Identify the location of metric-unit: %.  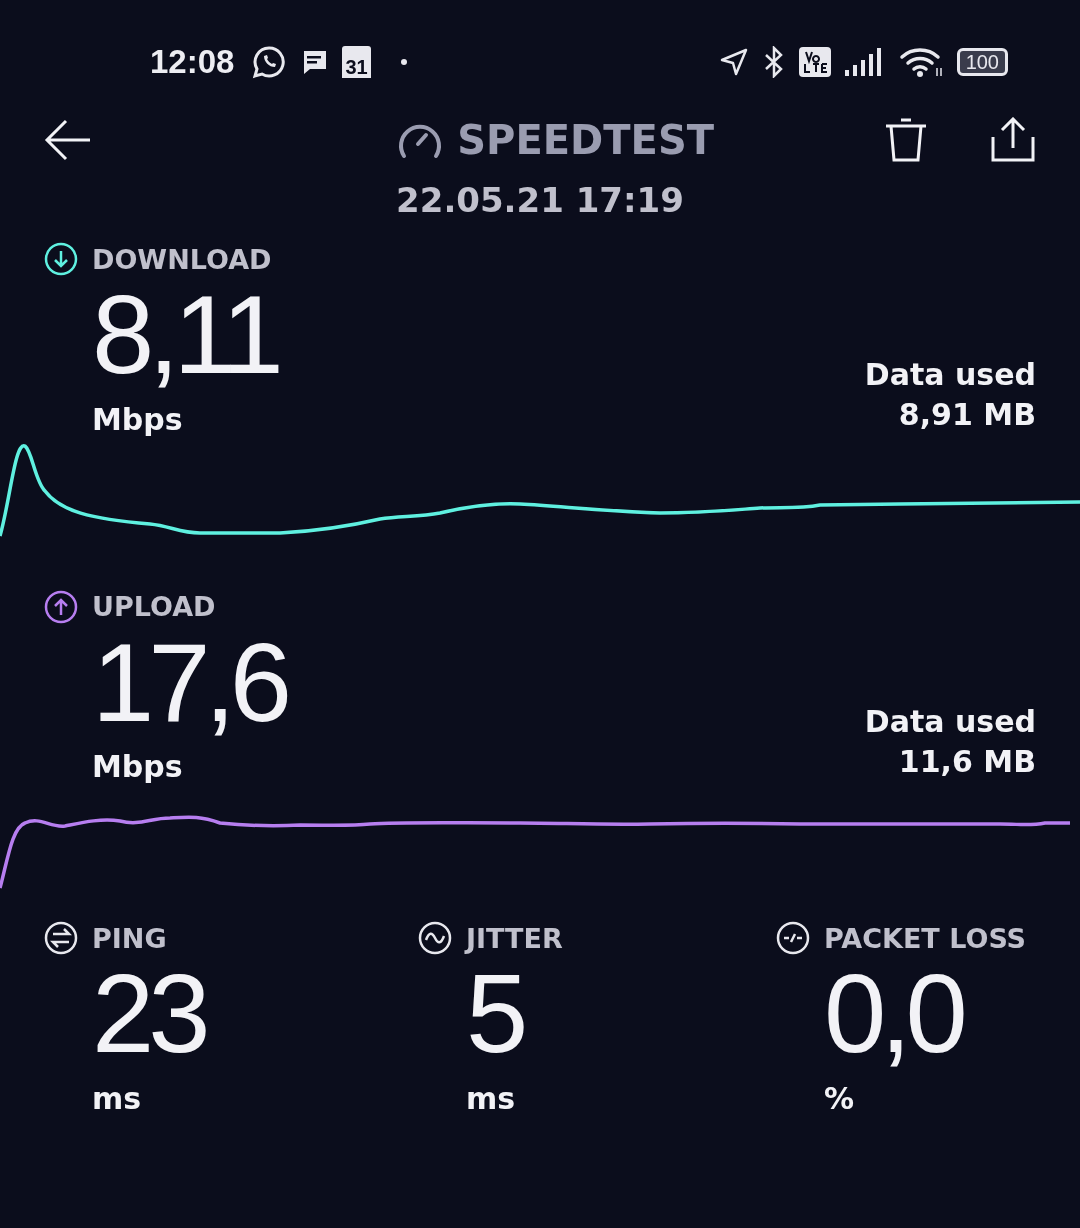
(840, 1098).